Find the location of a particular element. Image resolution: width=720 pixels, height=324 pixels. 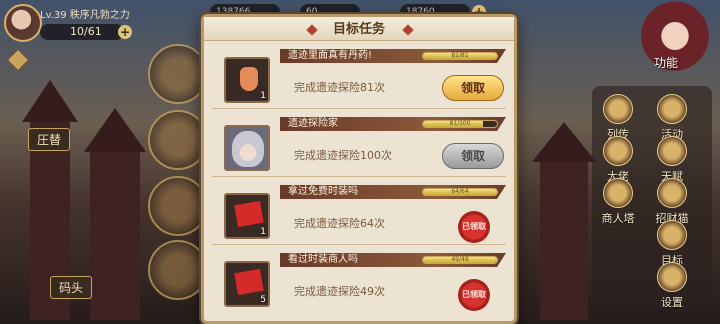

menu-item-activity: 活动 is located at coordinates (672, 117).